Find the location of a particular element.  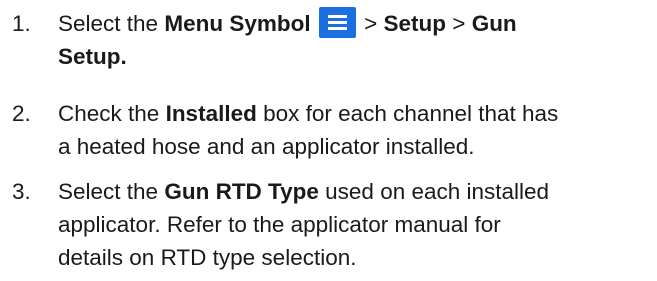

gun-rtd-type-label: Gun RTD Type is located at coordinates (241, 191).